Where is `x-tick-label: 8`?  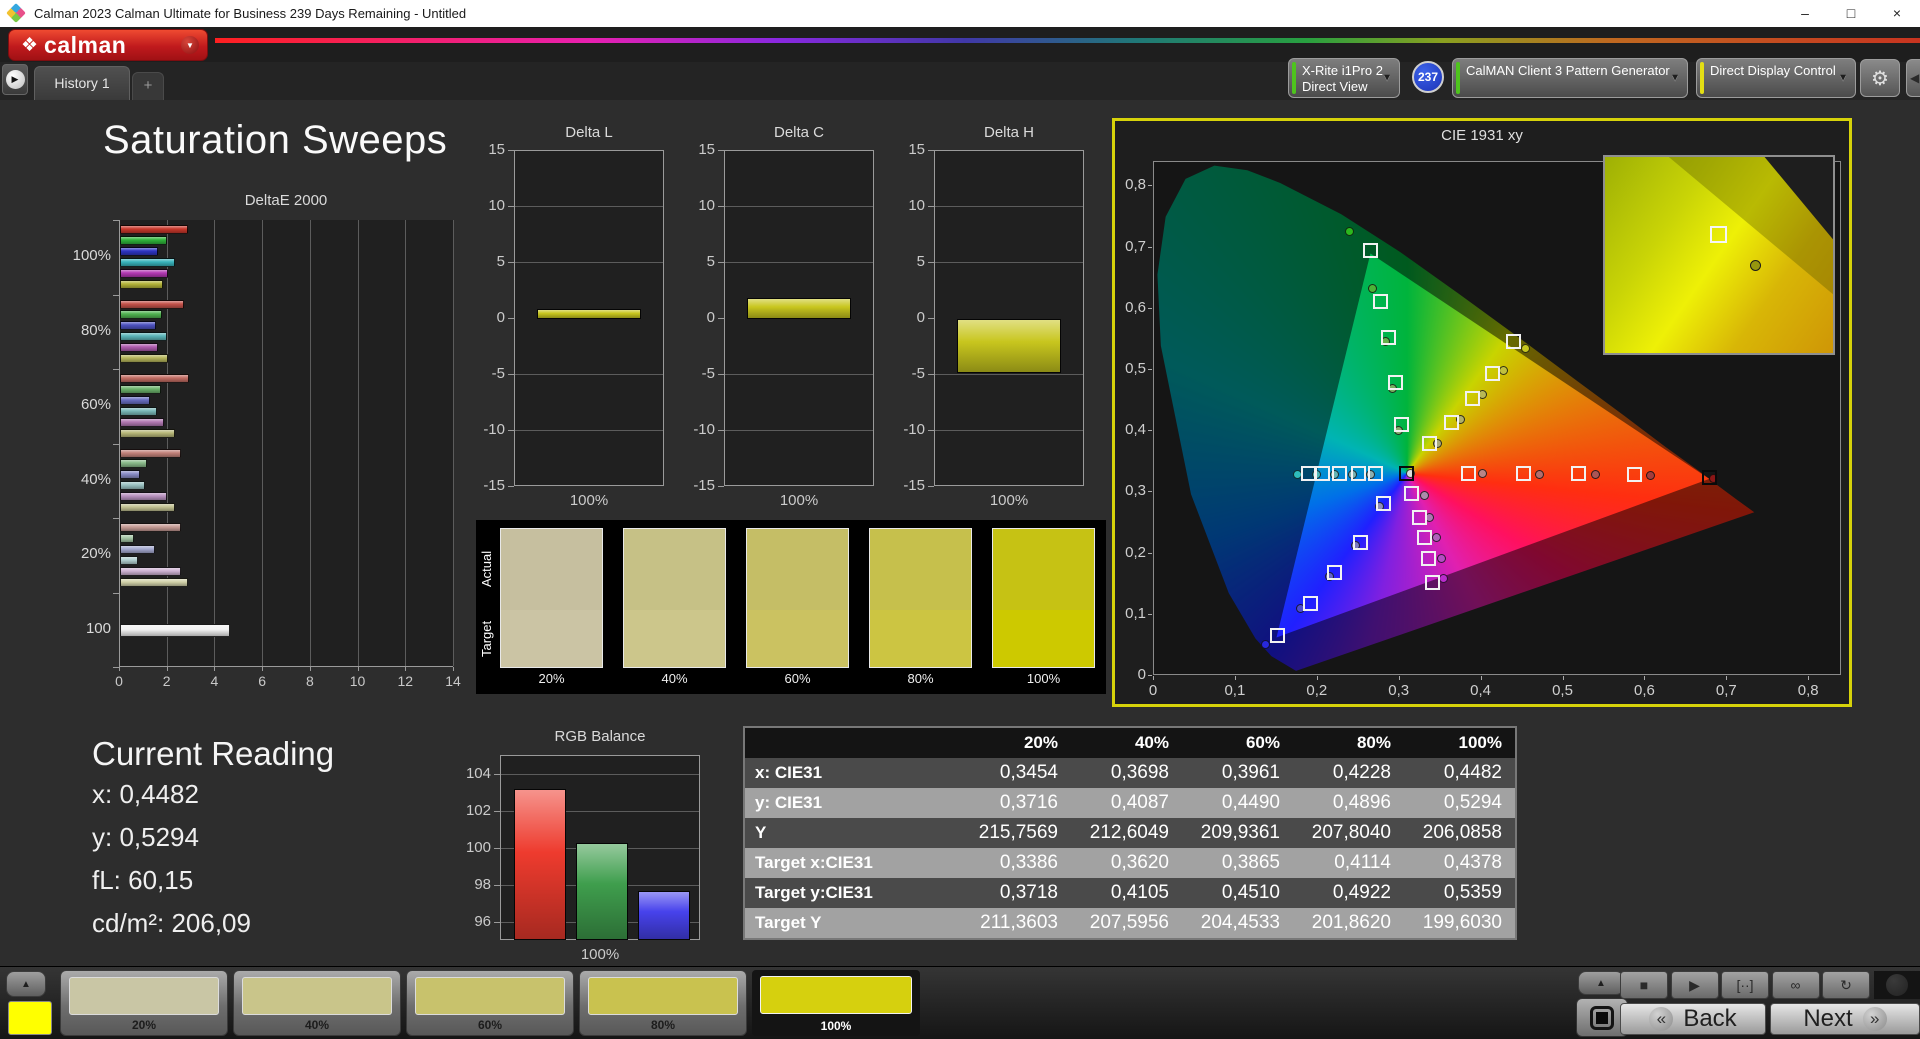
x-tick-label: 8 is located at coordinates (309, 681).